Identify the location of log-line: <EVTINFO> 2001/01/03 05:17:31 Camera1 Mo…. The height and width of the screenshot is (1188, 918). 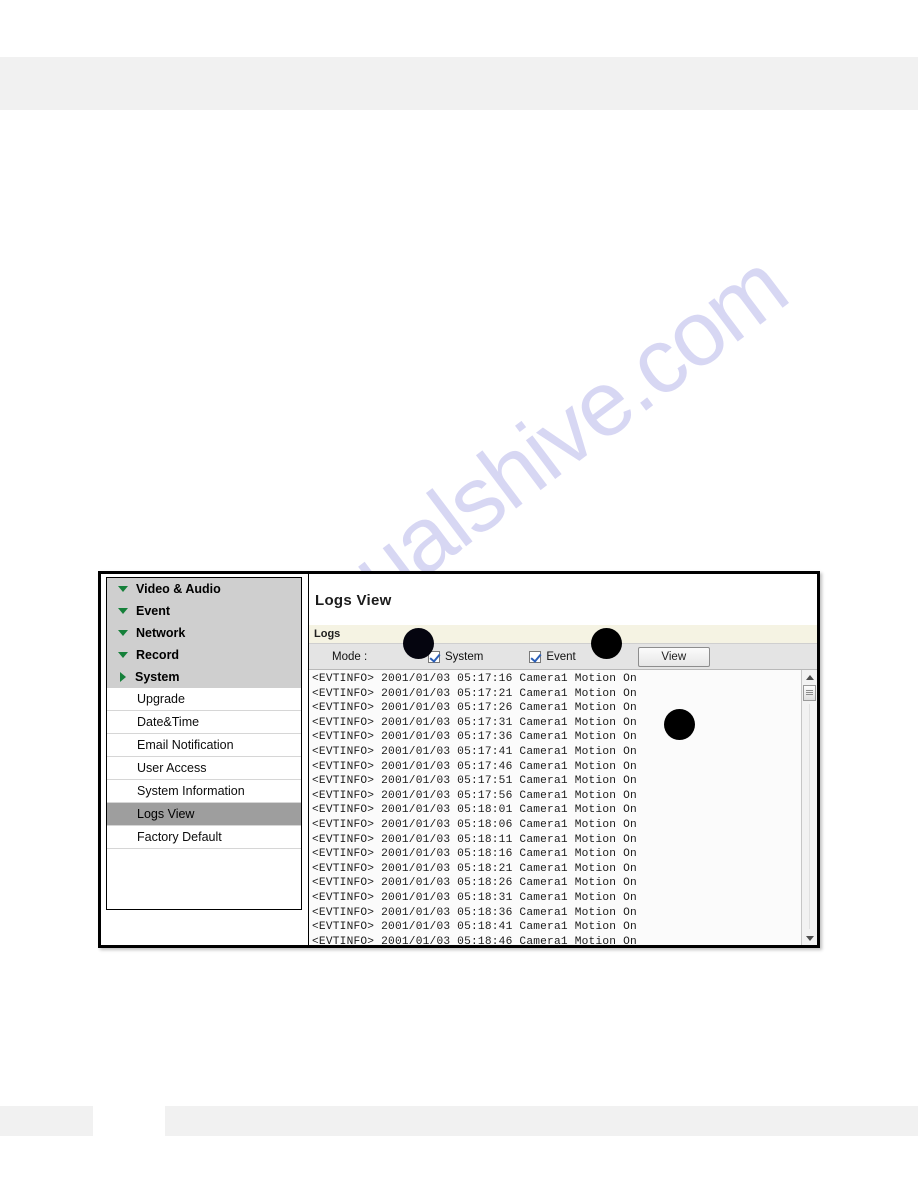
(474, 722).